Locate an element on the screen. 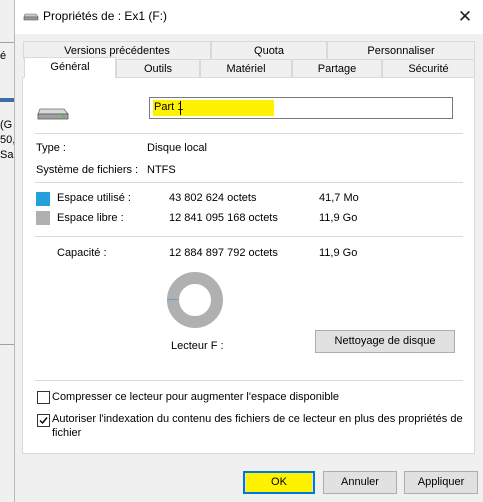 Image resolution: width=483 pixels, height=502 pixels. bg-text-2: (G is located at coordinates (6, 125).